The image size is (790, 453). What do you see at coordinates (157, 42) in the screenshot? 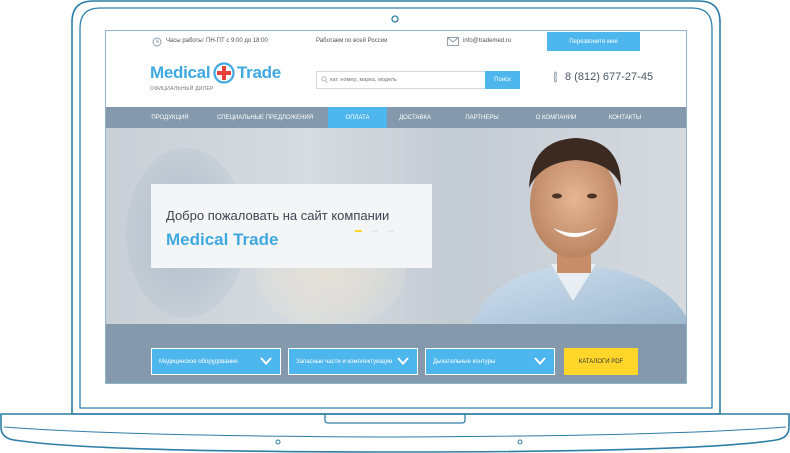
I see `clock-icon` at bounding box center [157, 42].